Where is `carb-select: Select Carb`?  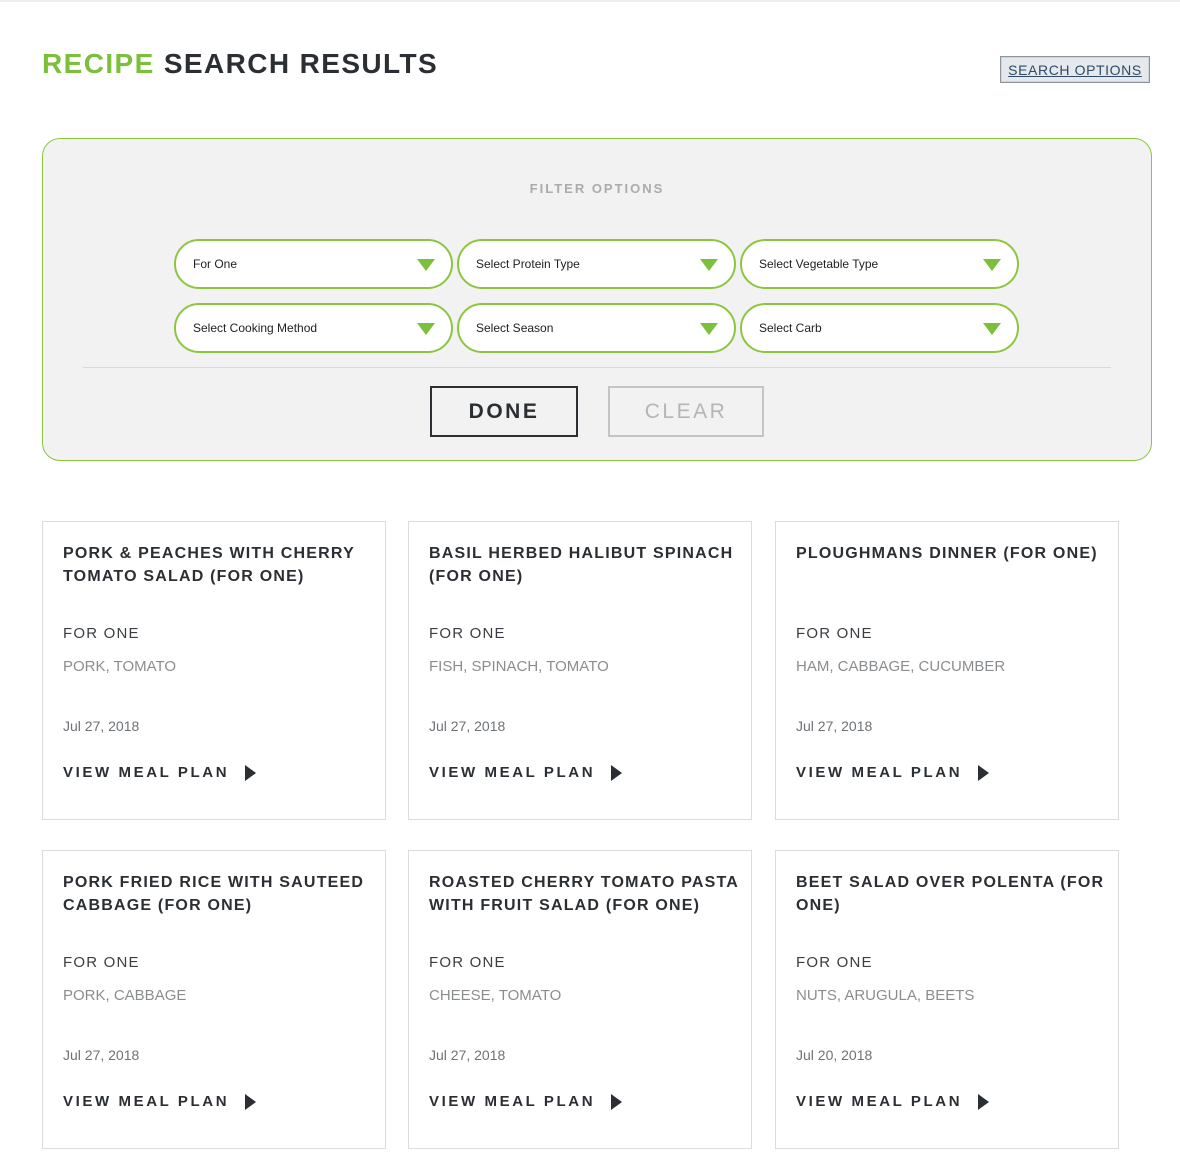
carb-select: Select Carb is located at coordinates (879, 328).